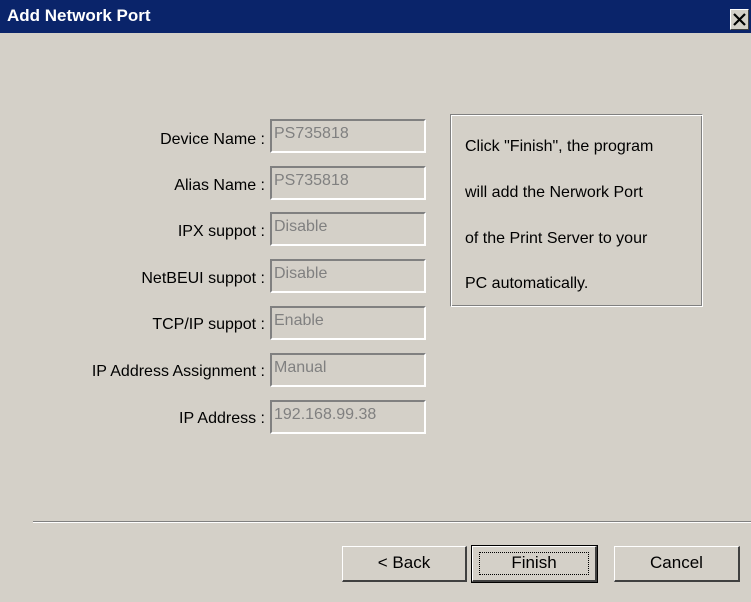 The width and height of the screenshot is (751, 602). Describe the element at coordinates (219, 185) in the screenshot. I see `alias-name-label: Alias Name :` at that location.